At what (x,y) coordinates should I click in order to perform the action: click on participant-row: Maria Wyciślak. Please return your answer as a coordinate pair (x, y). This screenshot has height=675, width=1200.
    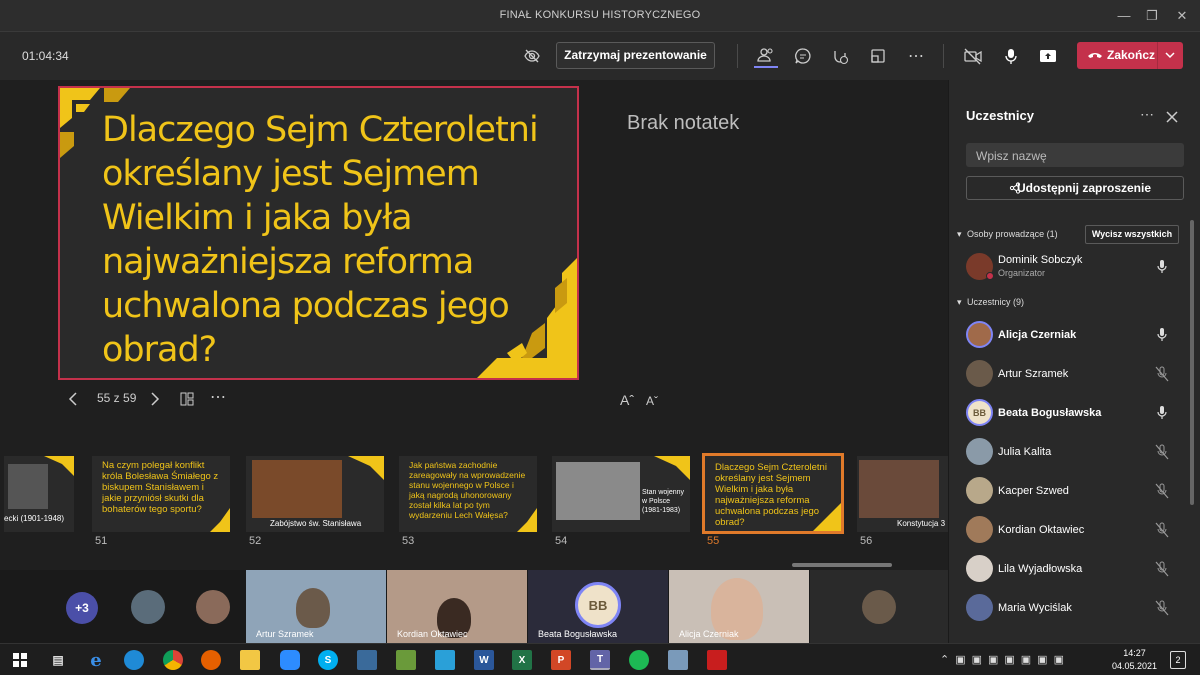
    Looking at the image, I should click on (1069, 609).